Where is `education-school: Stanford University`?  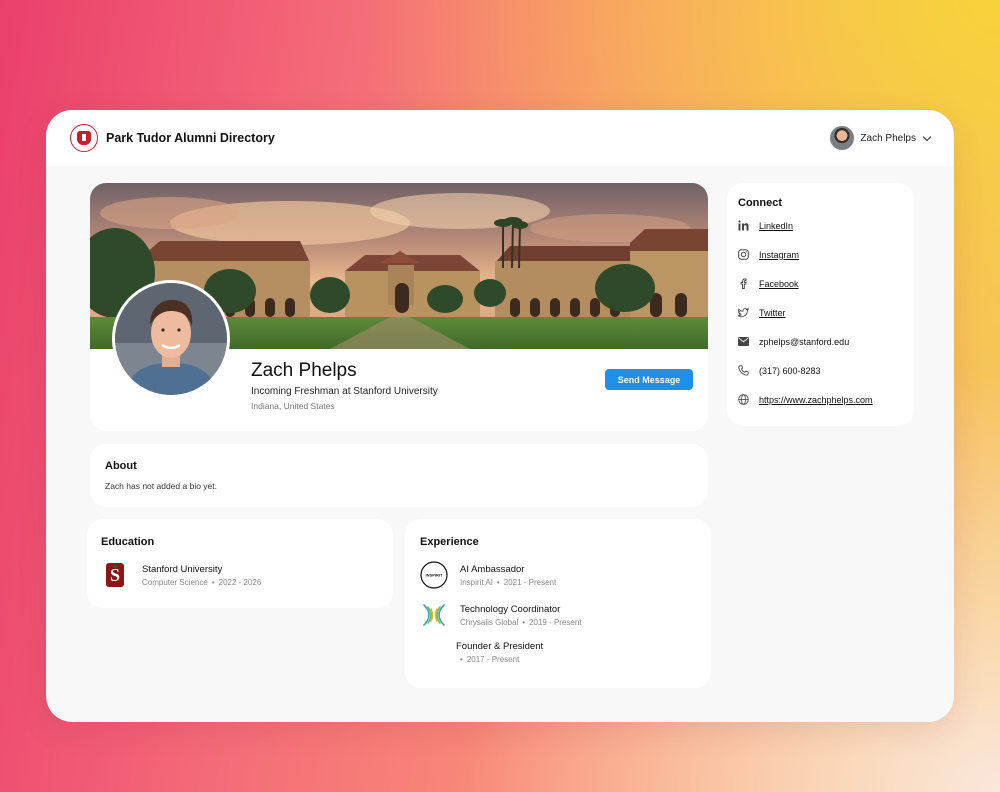
education-school: Stanford University is located at coordinates (182, 569).